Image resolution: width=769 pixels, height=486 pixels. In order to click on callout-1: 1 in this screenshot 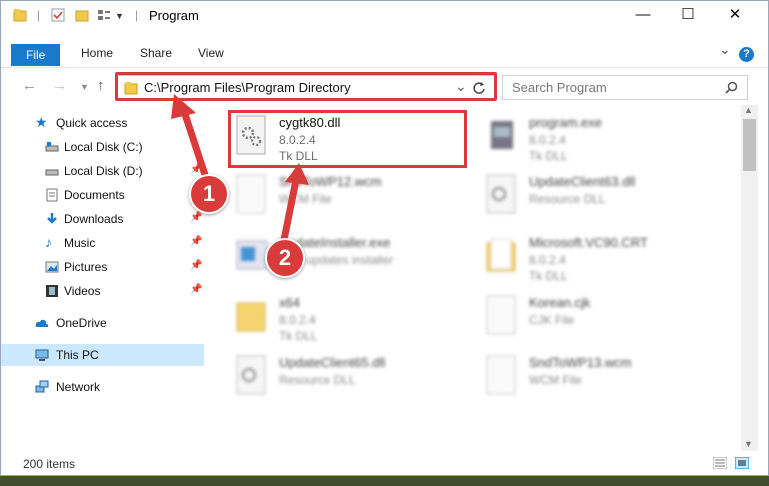, I will do `click(209, 194)`.